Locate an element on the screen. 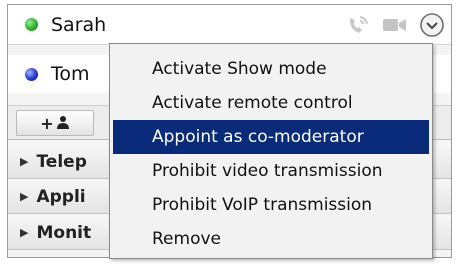 Image resolution: width=457 pixels, height=264 pixels. participant-name: Sarah is located at coordinates (79, 24).